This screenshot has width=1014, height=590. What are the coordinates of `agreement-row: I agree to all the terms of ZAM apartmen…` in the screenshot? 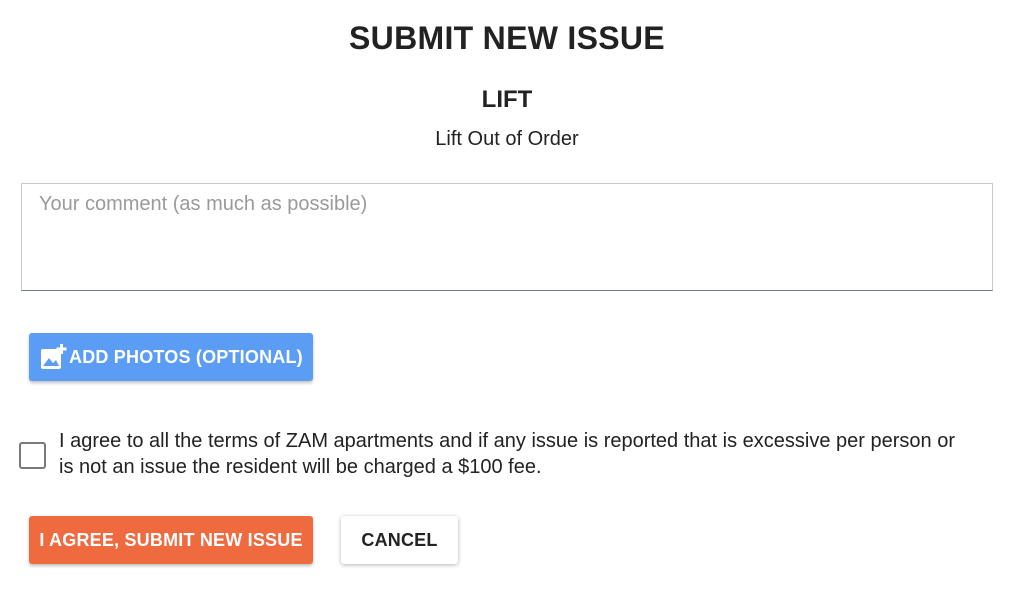 It's located at (499, 454).